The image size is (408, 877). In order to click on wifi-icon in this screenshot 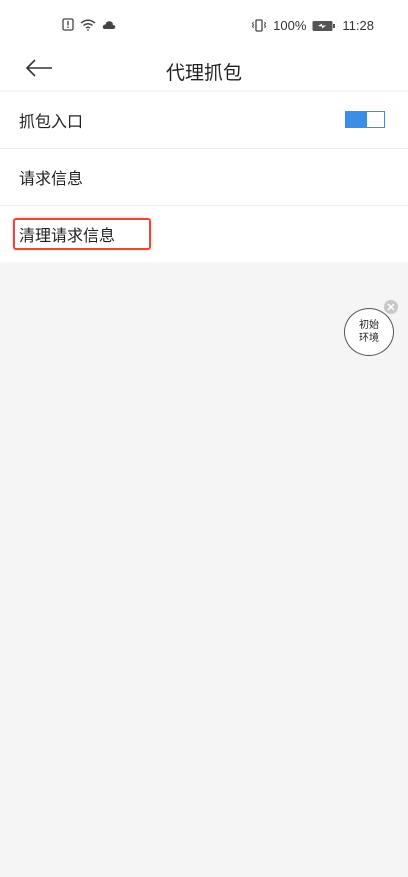, I will do `click(88, 25)`.